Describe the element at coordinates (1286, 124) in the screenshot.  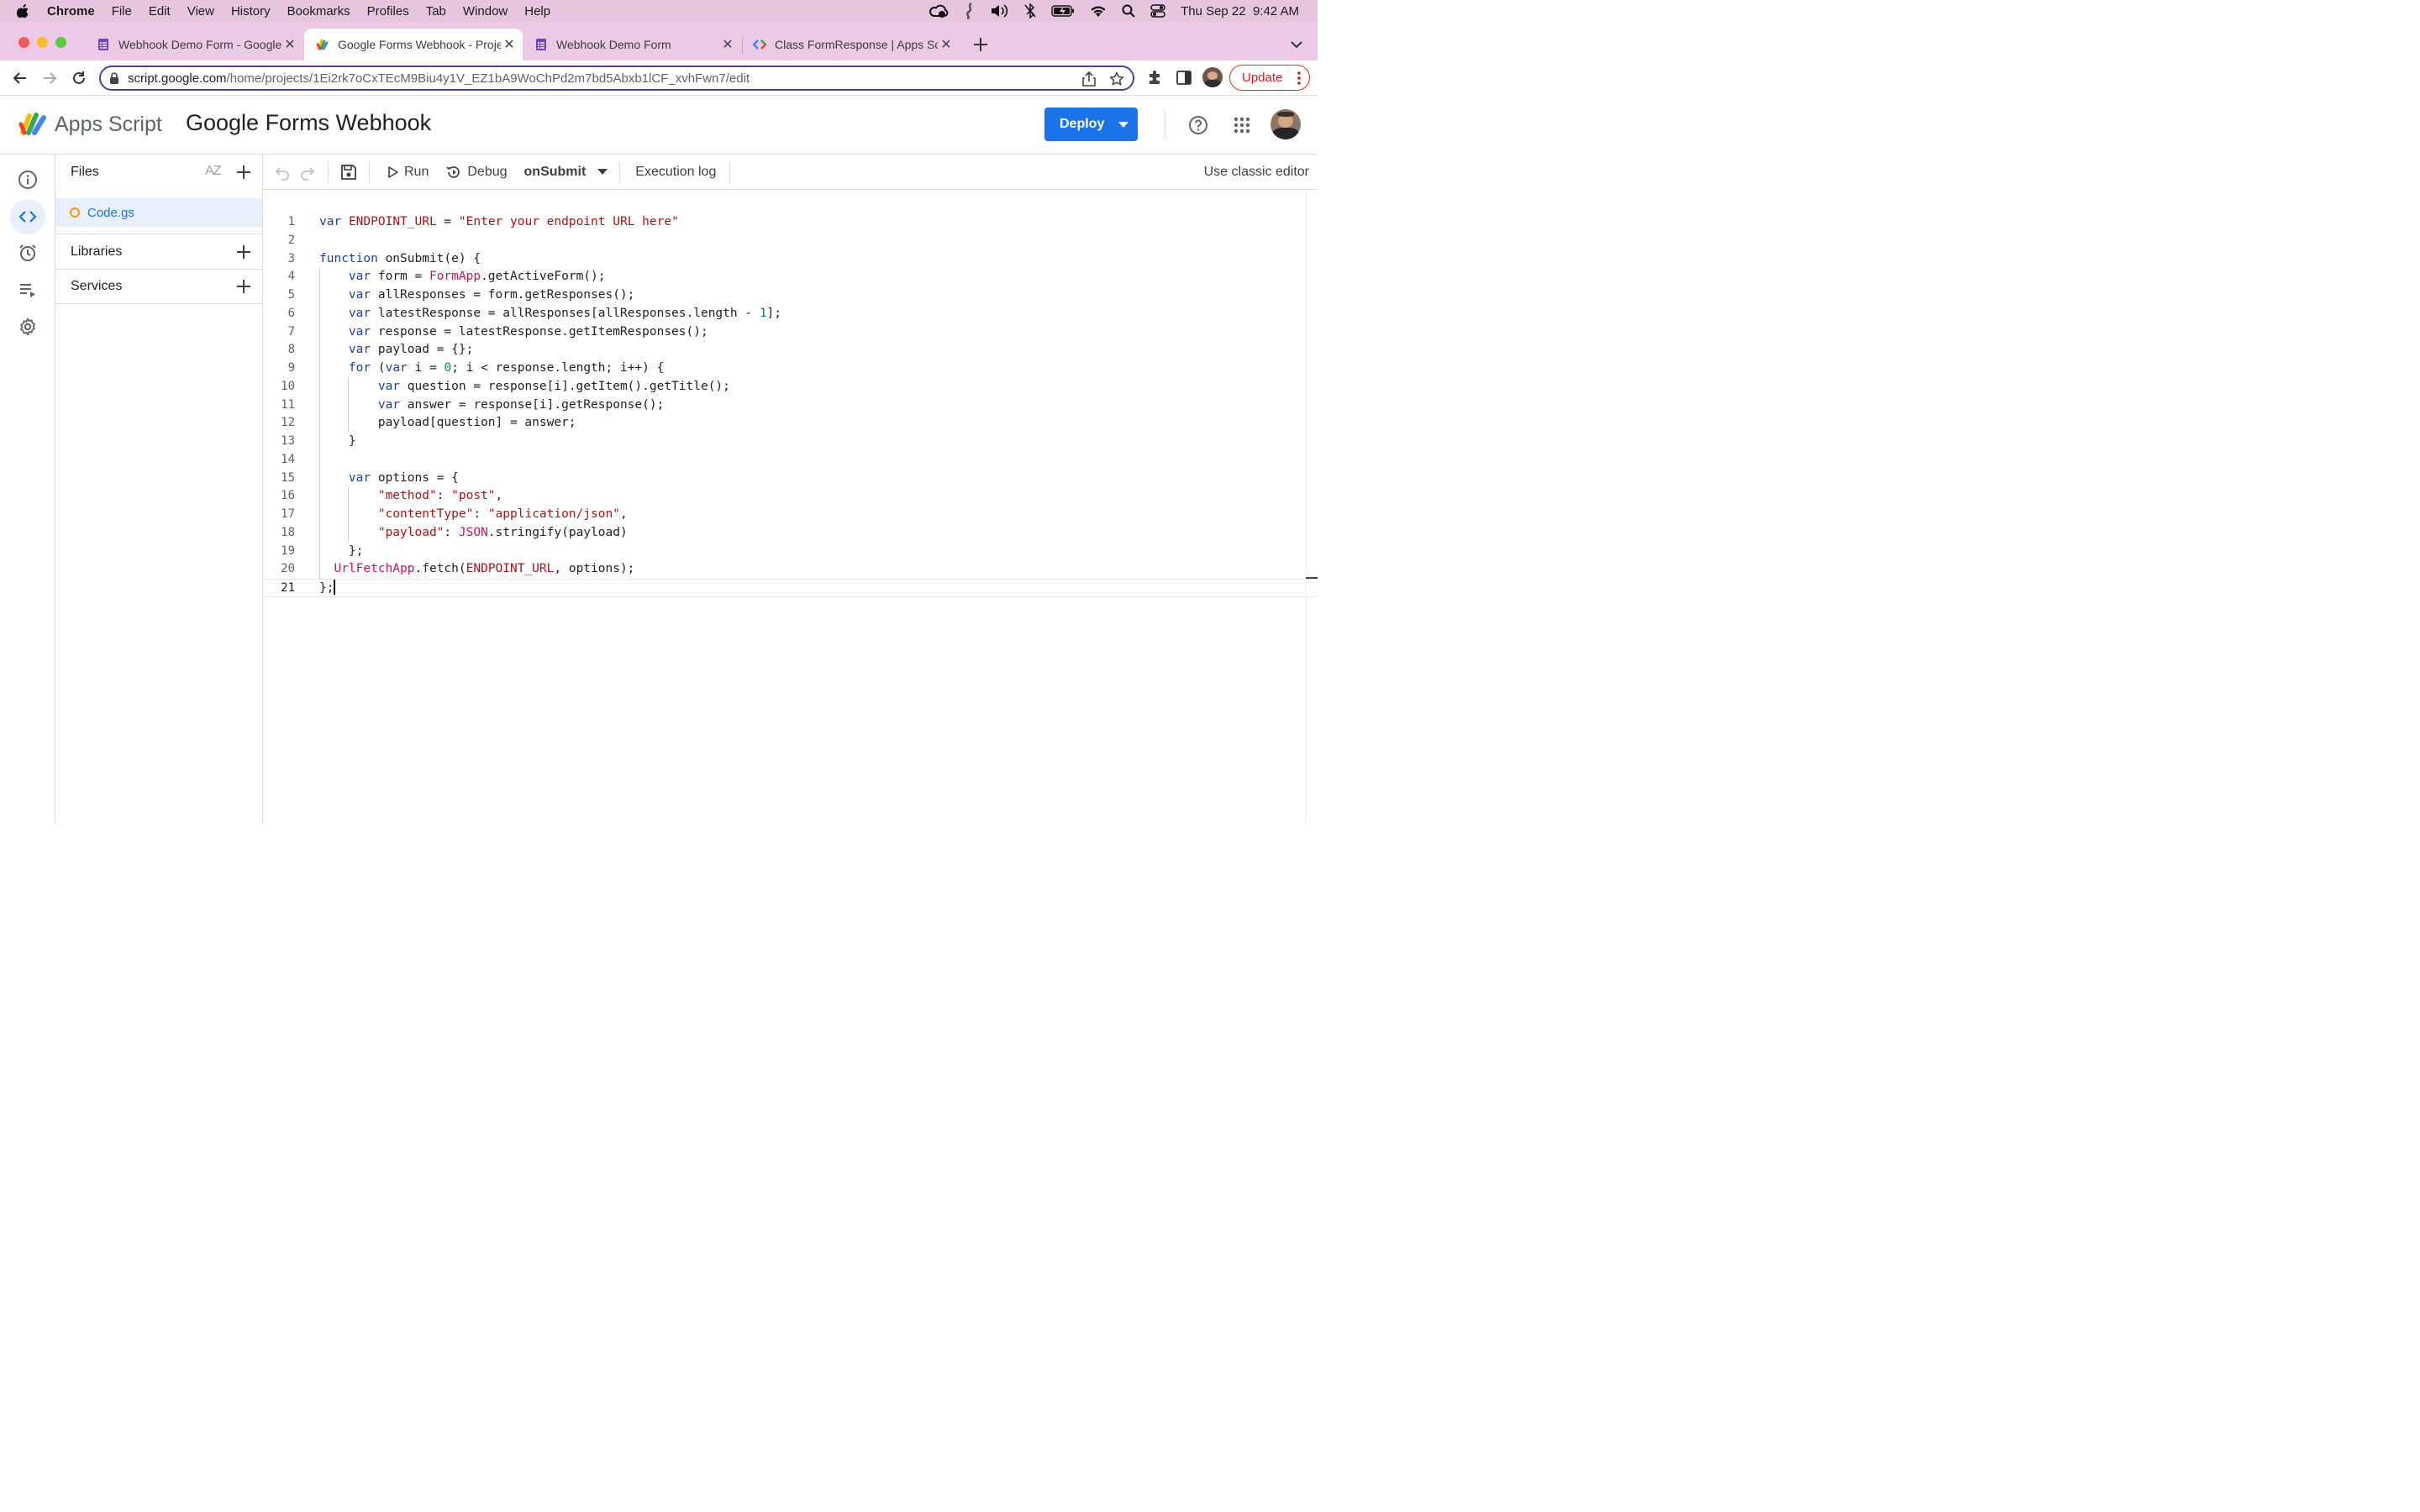
I see `account-avatar` at that location.